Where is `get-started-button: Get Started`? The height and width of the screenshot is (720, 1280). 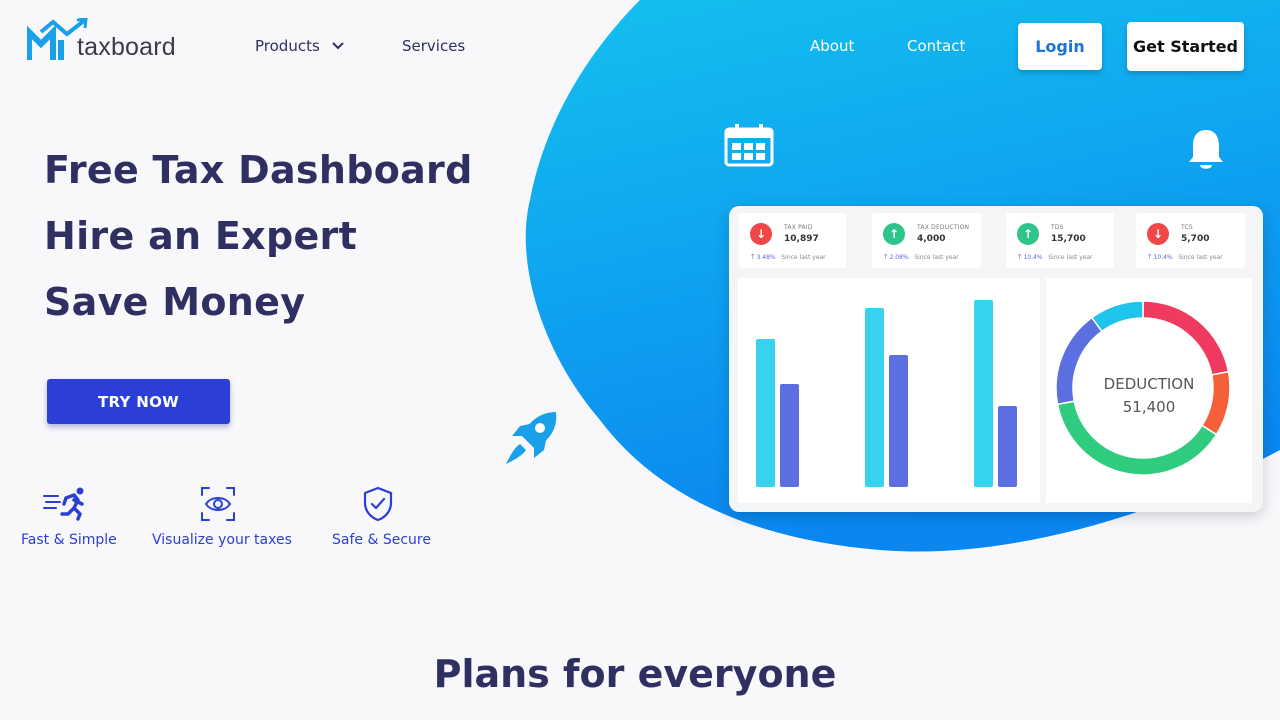
get-started-button: Get Started is located at coordinates (1185, 46).